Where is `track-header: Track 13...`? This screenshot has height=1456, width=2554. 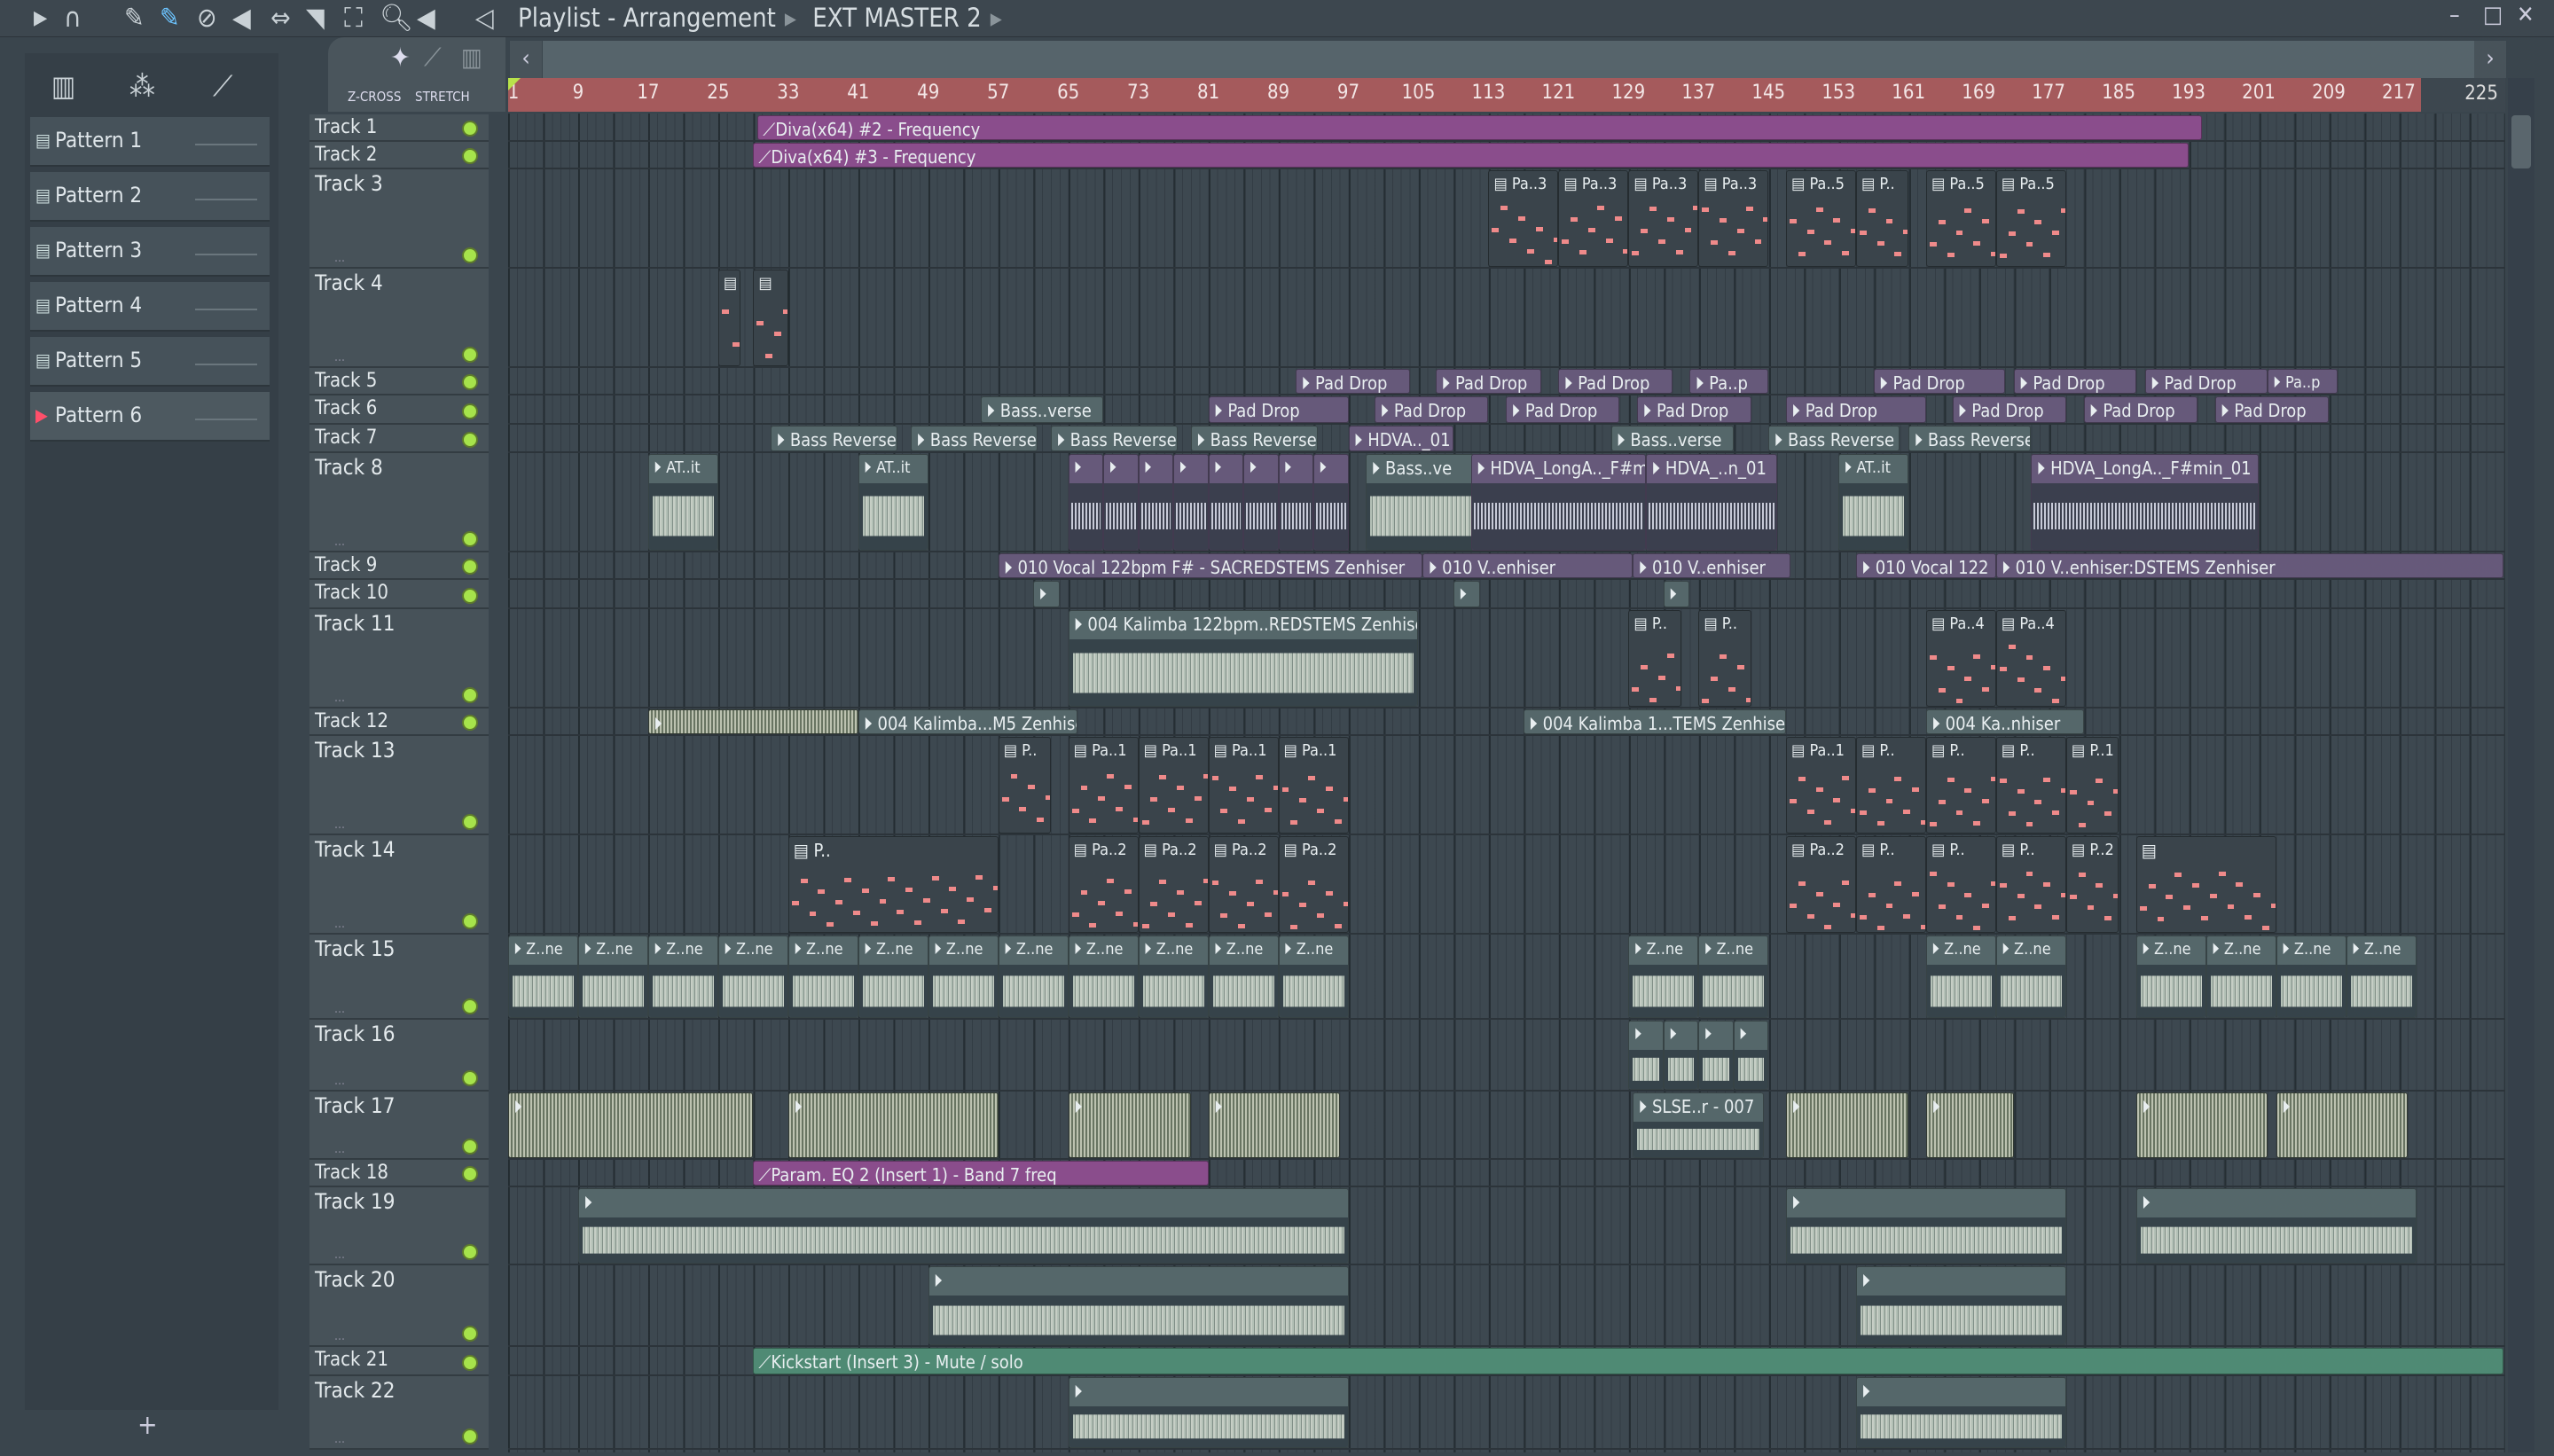 track-header: Track 13... is located at coordinates (399, 786).